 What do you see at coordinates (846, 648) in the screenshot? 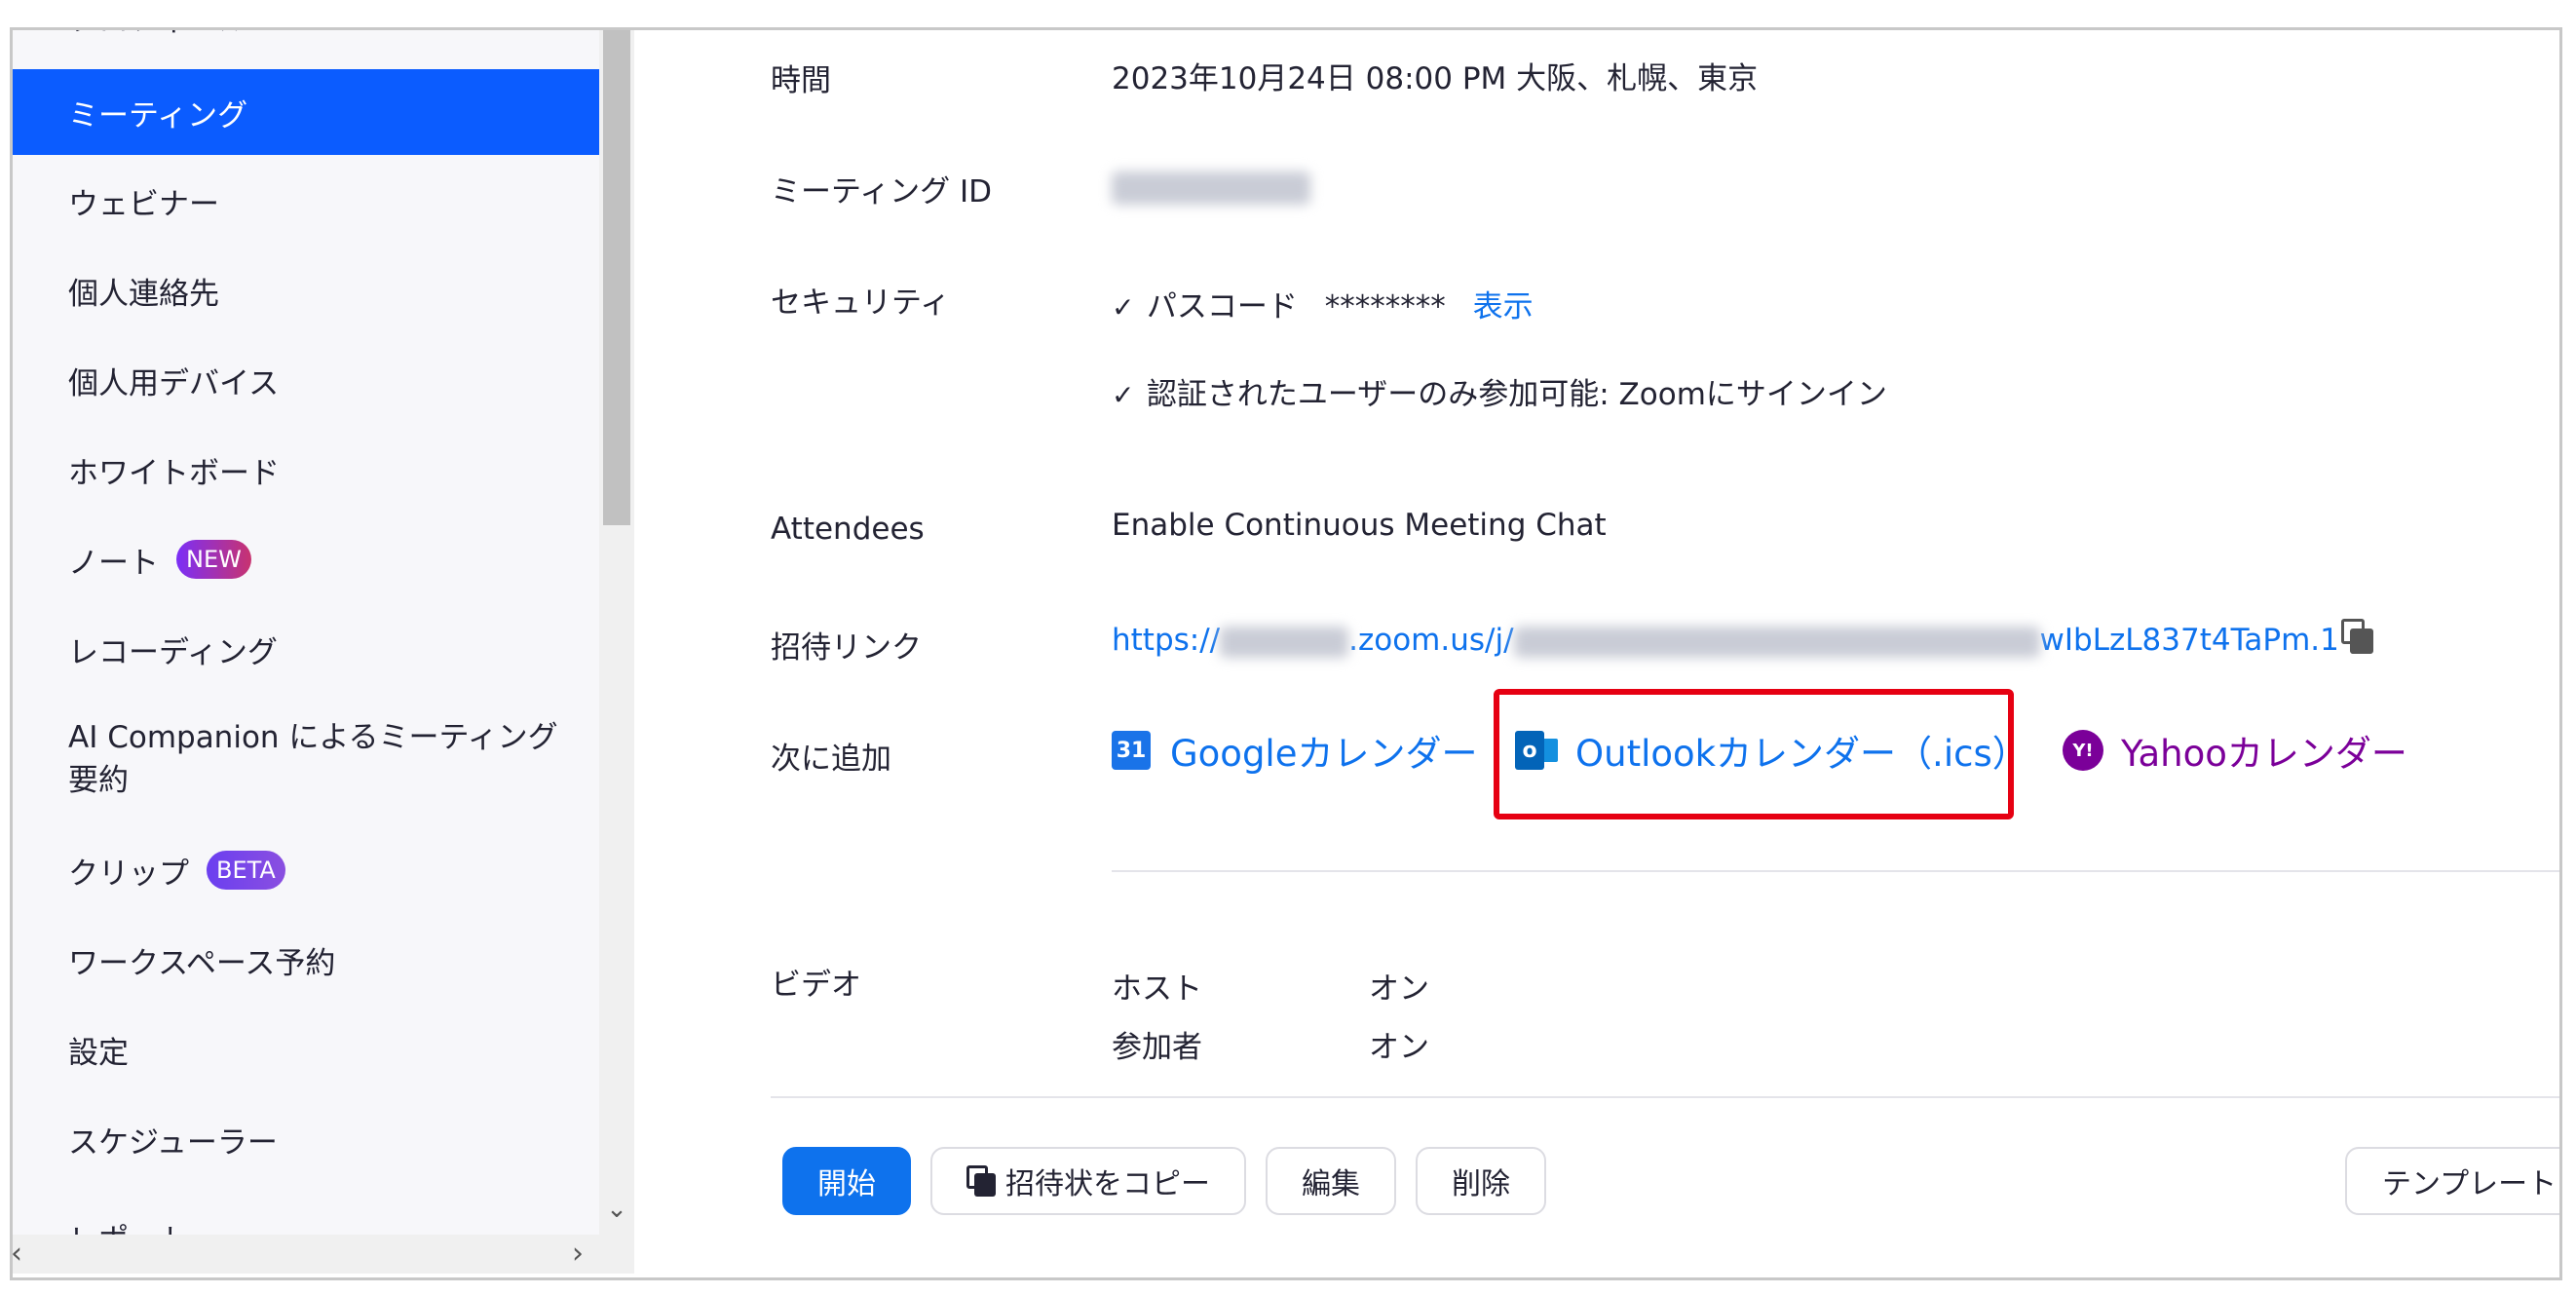
I see `invite-link-label: 招待リンク` at bounding box center [846, 648].